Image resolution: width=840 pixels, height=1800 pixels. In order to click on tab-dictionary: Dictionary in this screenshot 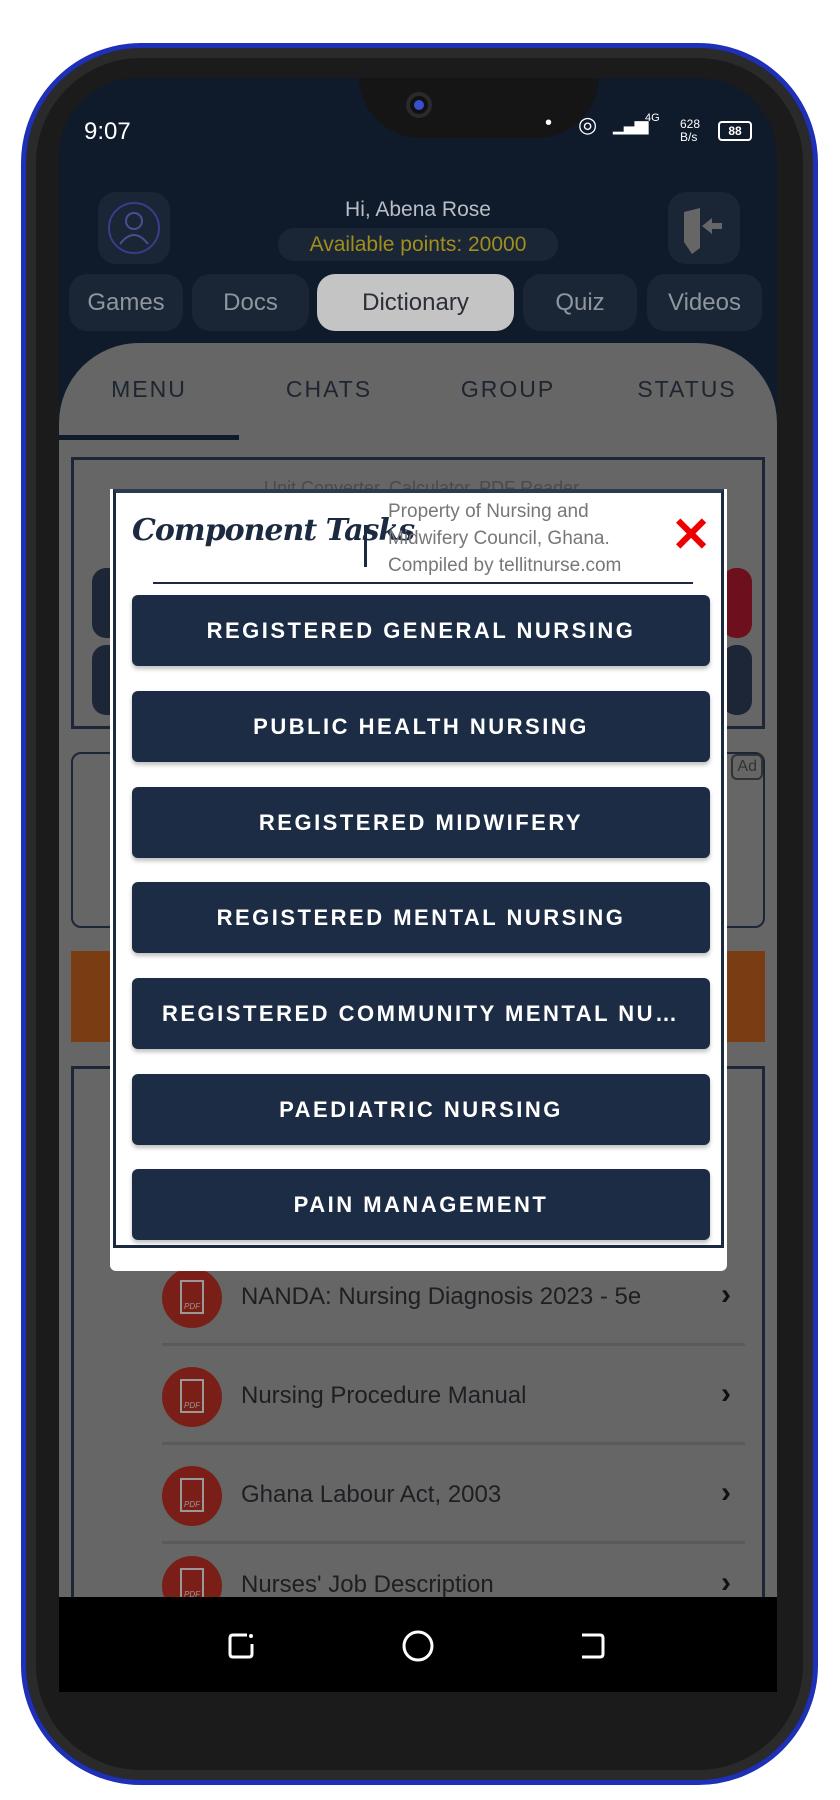, I will do `click(415, 302)`.